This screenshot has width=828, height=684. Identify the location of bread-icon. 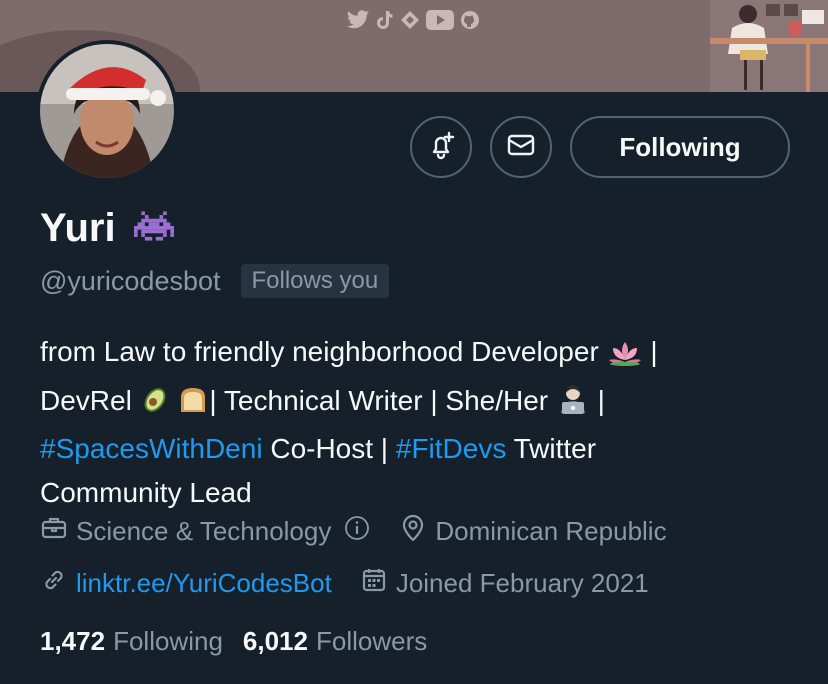
(193, 406).